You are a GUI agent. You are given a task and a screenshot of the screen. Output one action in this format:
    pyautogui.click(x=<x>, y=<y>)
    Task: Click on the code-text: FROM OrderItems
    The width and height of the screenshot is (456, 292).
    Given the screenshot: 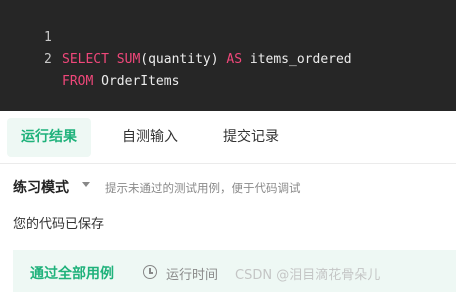 What is the action you would take?
    pyautogui.click(x=120, y=82)
    